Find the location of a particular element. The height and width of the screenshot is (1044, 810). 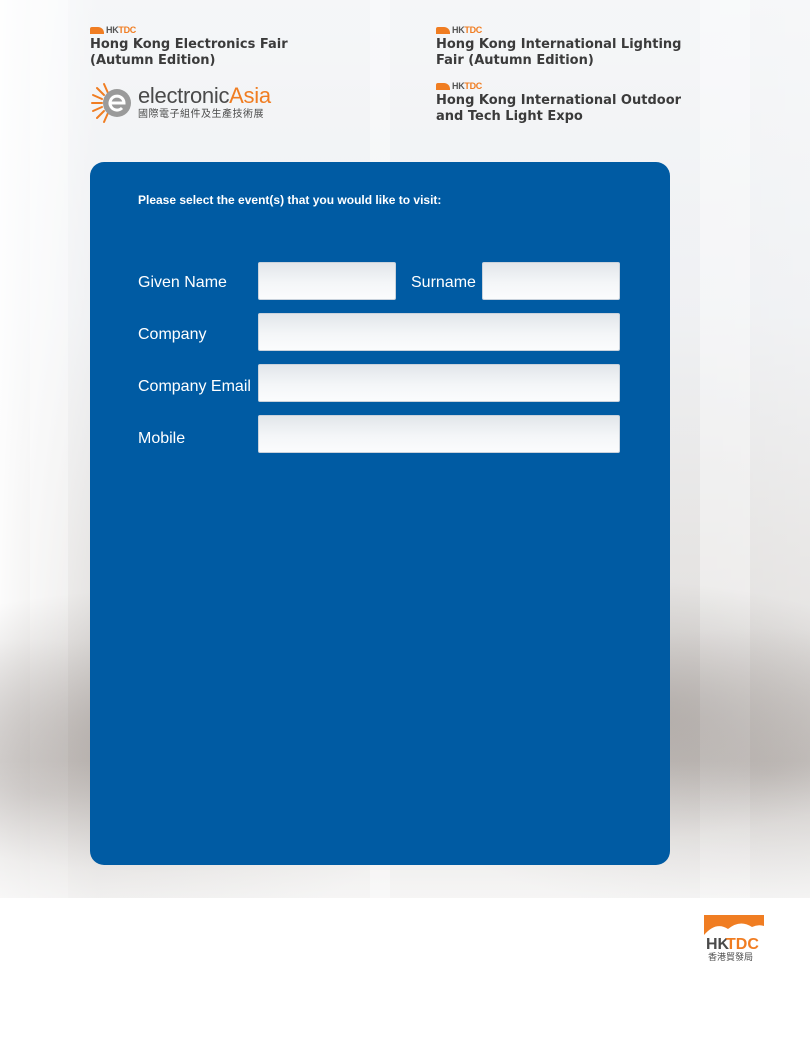

hktdc-footer-logo: HK TDC 香港貿發局 is located at coordinates (733, 939).